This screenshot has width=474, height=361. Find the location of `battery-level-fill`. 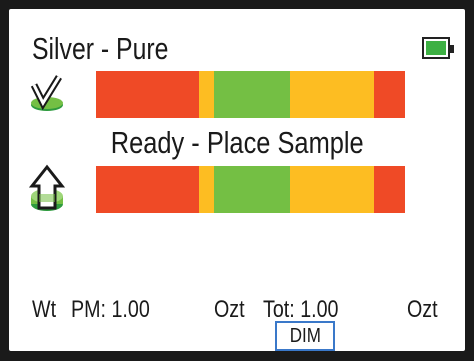

battery-level-fill is located at coordinates (436, 48).